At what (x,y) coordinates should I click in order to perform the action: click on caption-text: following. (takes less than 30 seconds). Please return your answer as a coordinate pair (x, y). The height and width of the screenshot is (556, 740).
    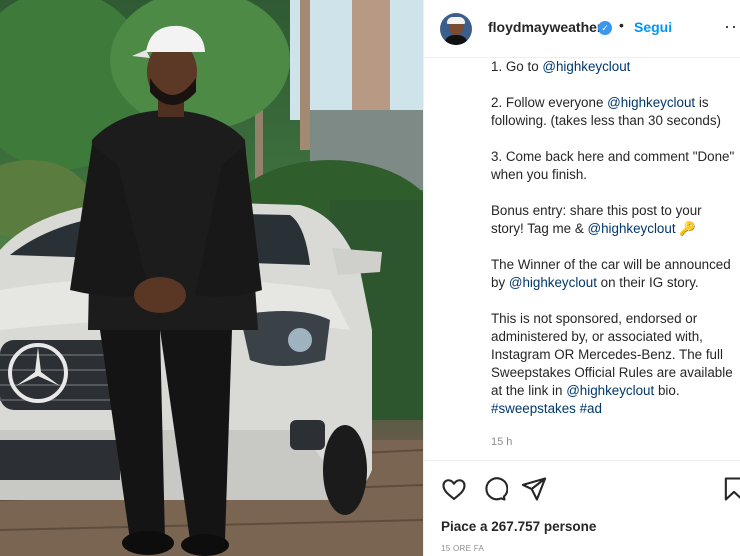
    Looking at the image, I should click on (606, 120).